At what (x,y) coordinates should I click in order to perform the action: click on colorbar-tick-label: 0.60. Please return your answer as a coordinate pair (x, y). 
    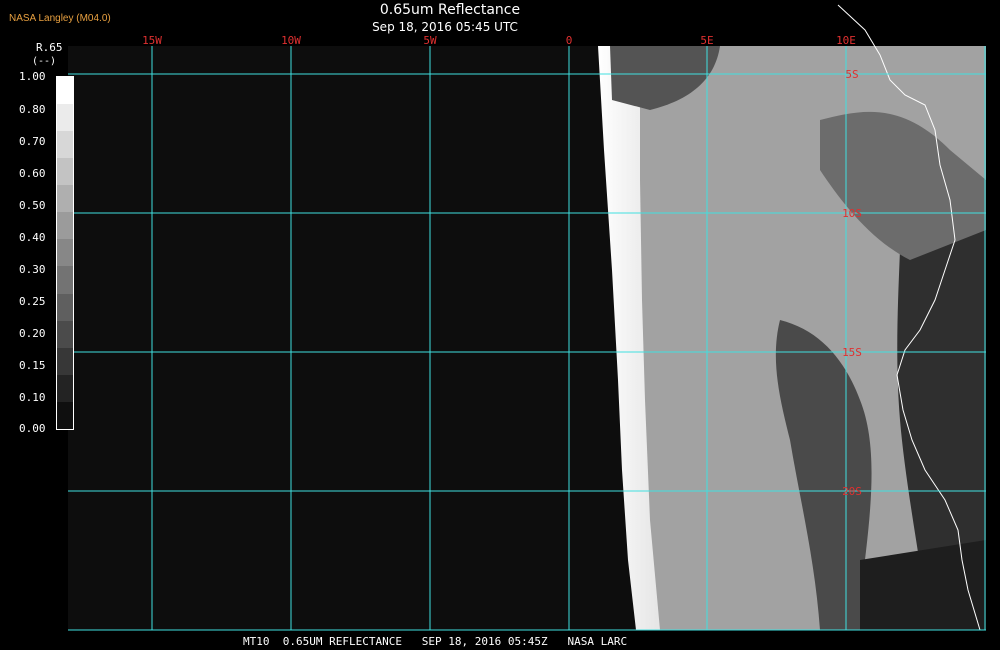
    Looking at the image, I should click on (32, 173).